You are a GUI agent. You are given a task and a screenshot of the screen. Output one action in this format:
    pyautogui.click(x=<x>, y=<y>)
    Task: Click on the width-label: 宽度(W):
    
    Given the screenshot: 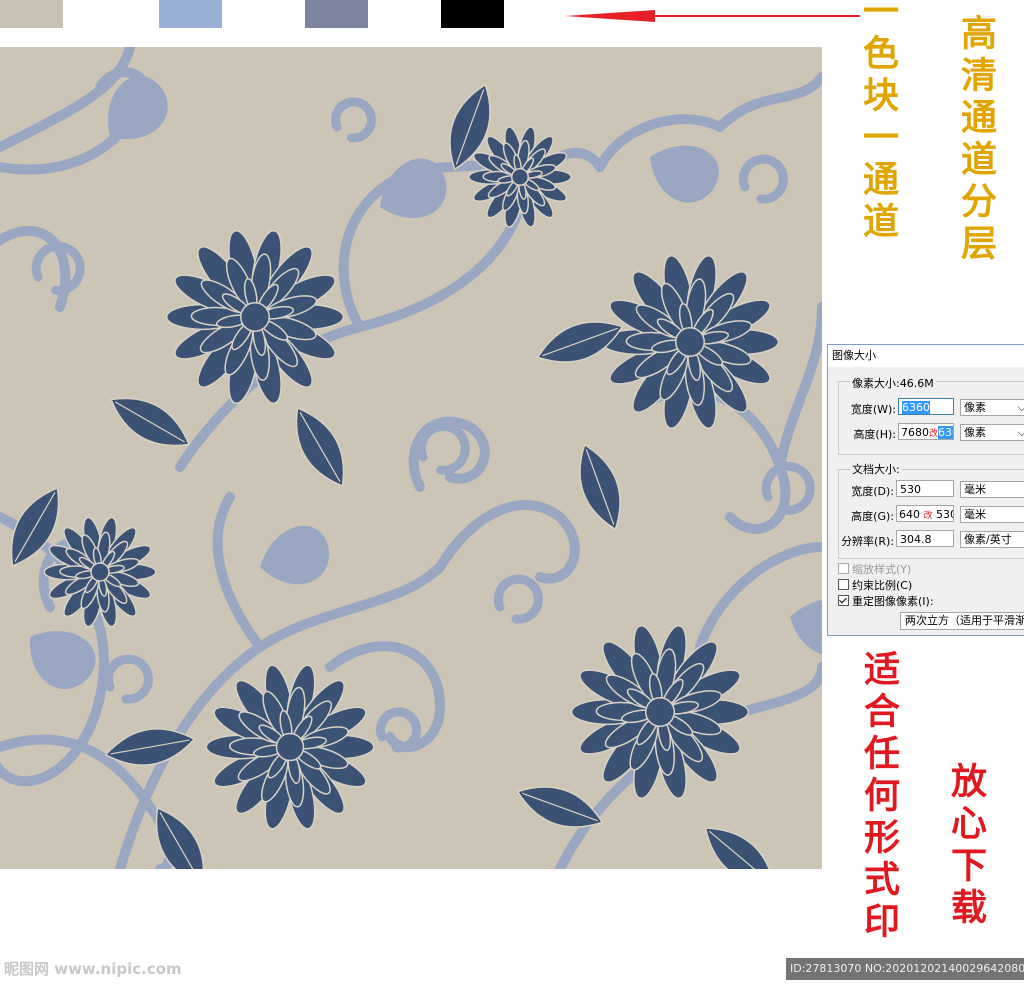 What is the action you would take?
    pyautogui.click(x=873, y=409)
    